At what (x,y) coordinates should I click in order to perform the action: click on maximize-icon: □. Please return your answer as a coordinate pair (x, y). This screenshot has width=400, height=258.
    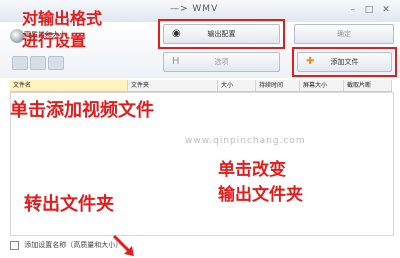
    Looking at the image, I should click on (369, 10).